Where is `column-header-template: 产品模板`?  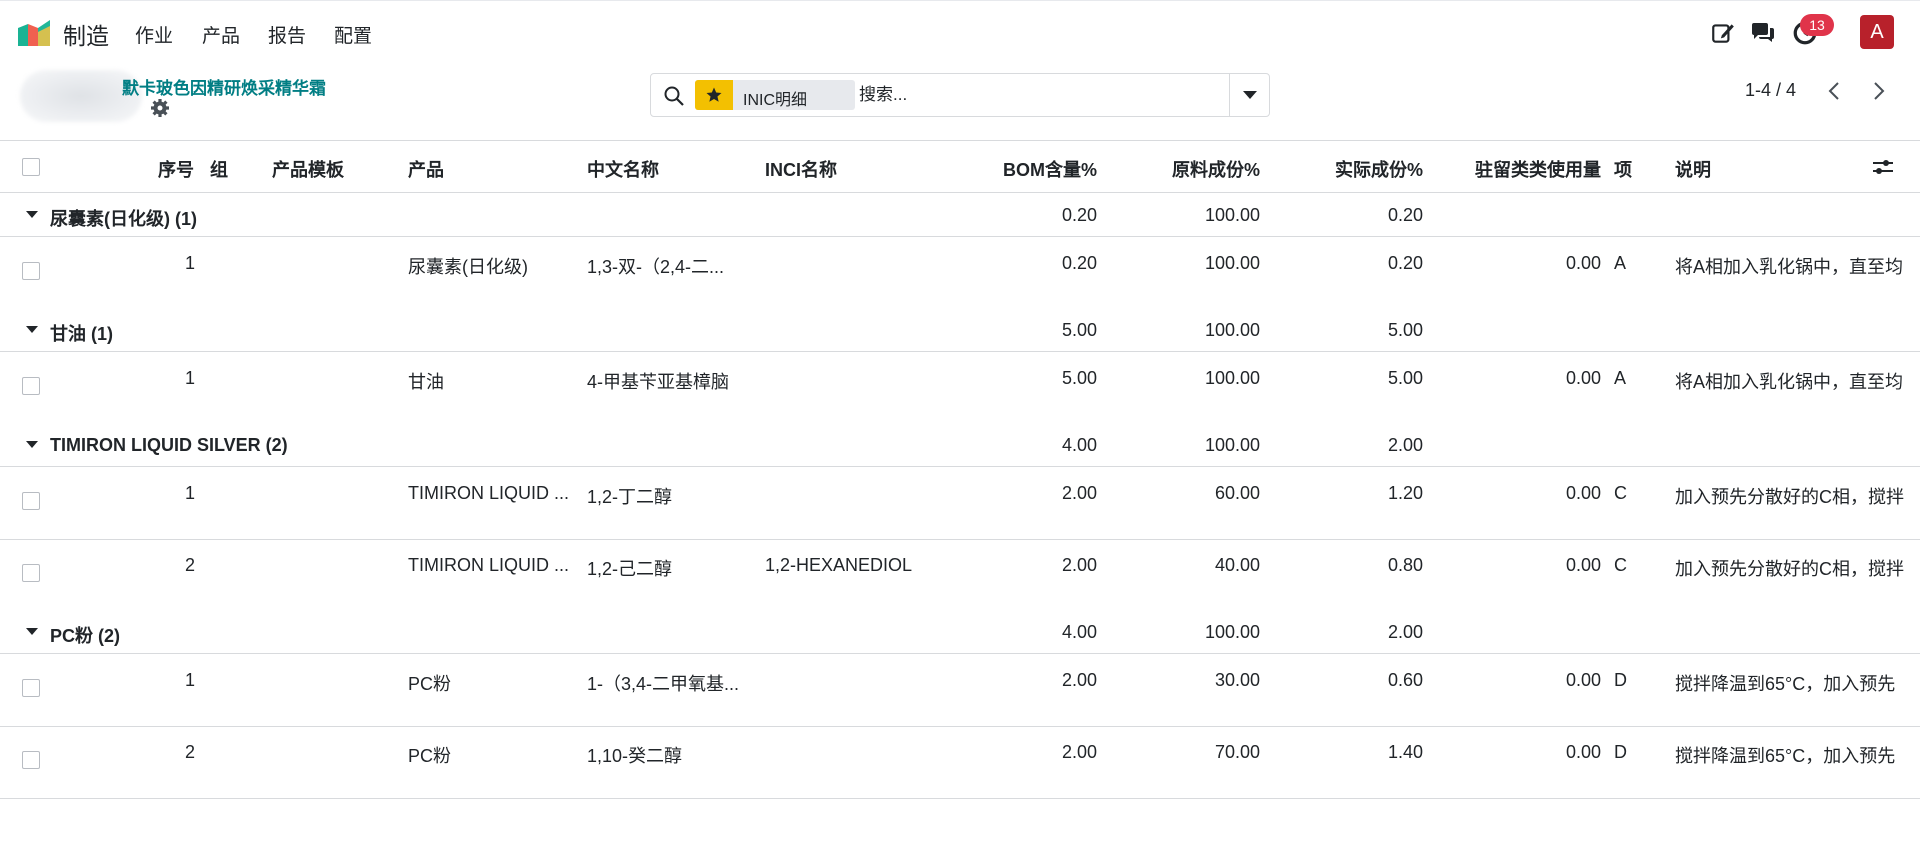 column-header-template: 产品模板 is located at coordinates (308, 169).